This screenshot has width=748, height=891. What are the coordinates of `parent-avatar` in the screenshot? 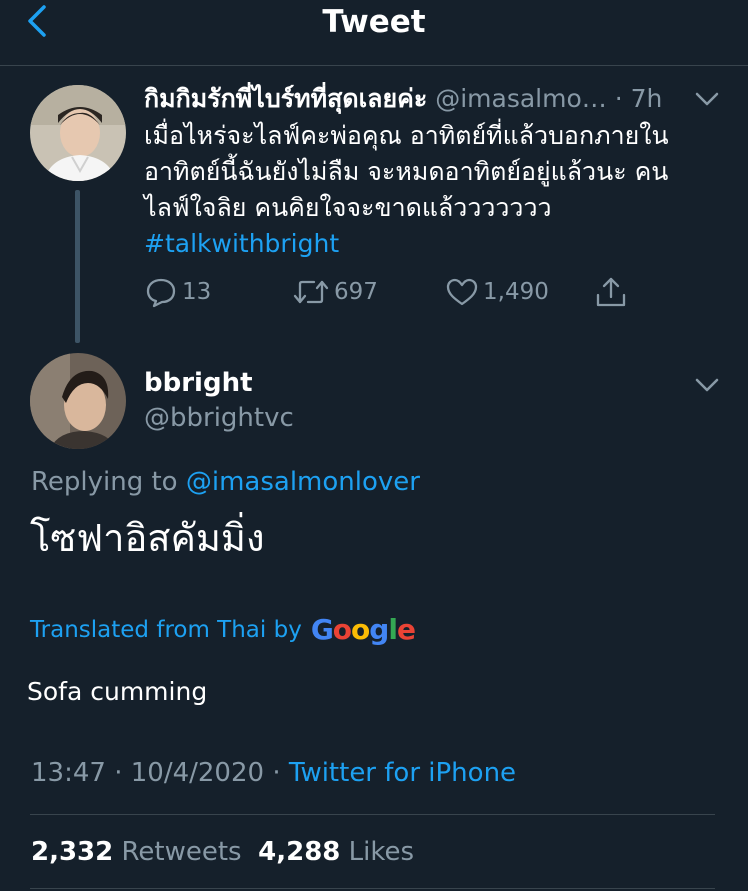 It's located at (78, 133).